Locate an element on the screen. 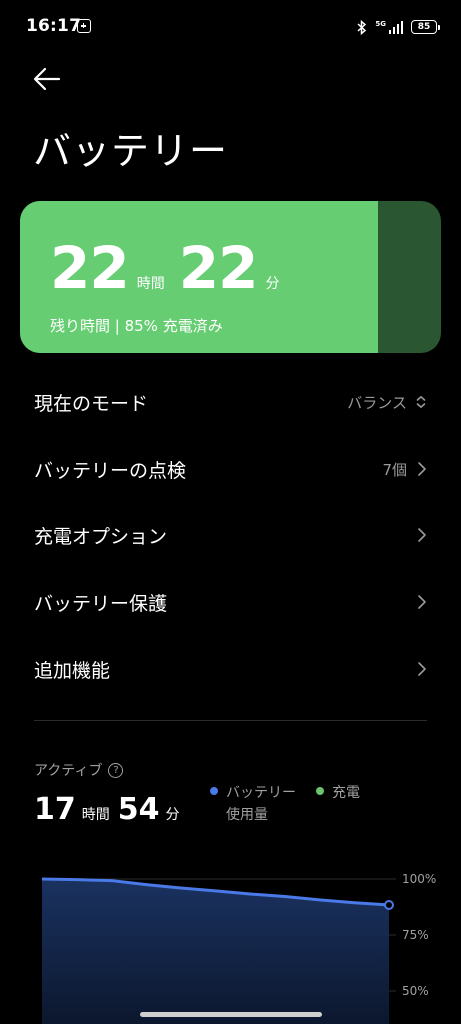 The width and height of the screenshot is (461, 1024). remaining-hours: 22 is located at coordinates (90, 268).